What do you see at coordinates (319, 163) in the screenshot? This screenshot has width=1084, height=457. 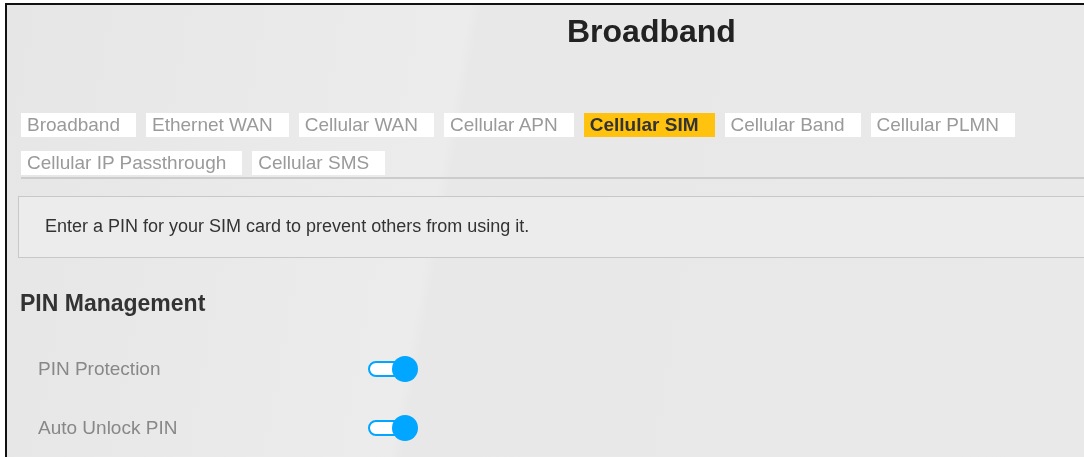 I see `tab: Cellular SMS` at bounding box center [319, 163].